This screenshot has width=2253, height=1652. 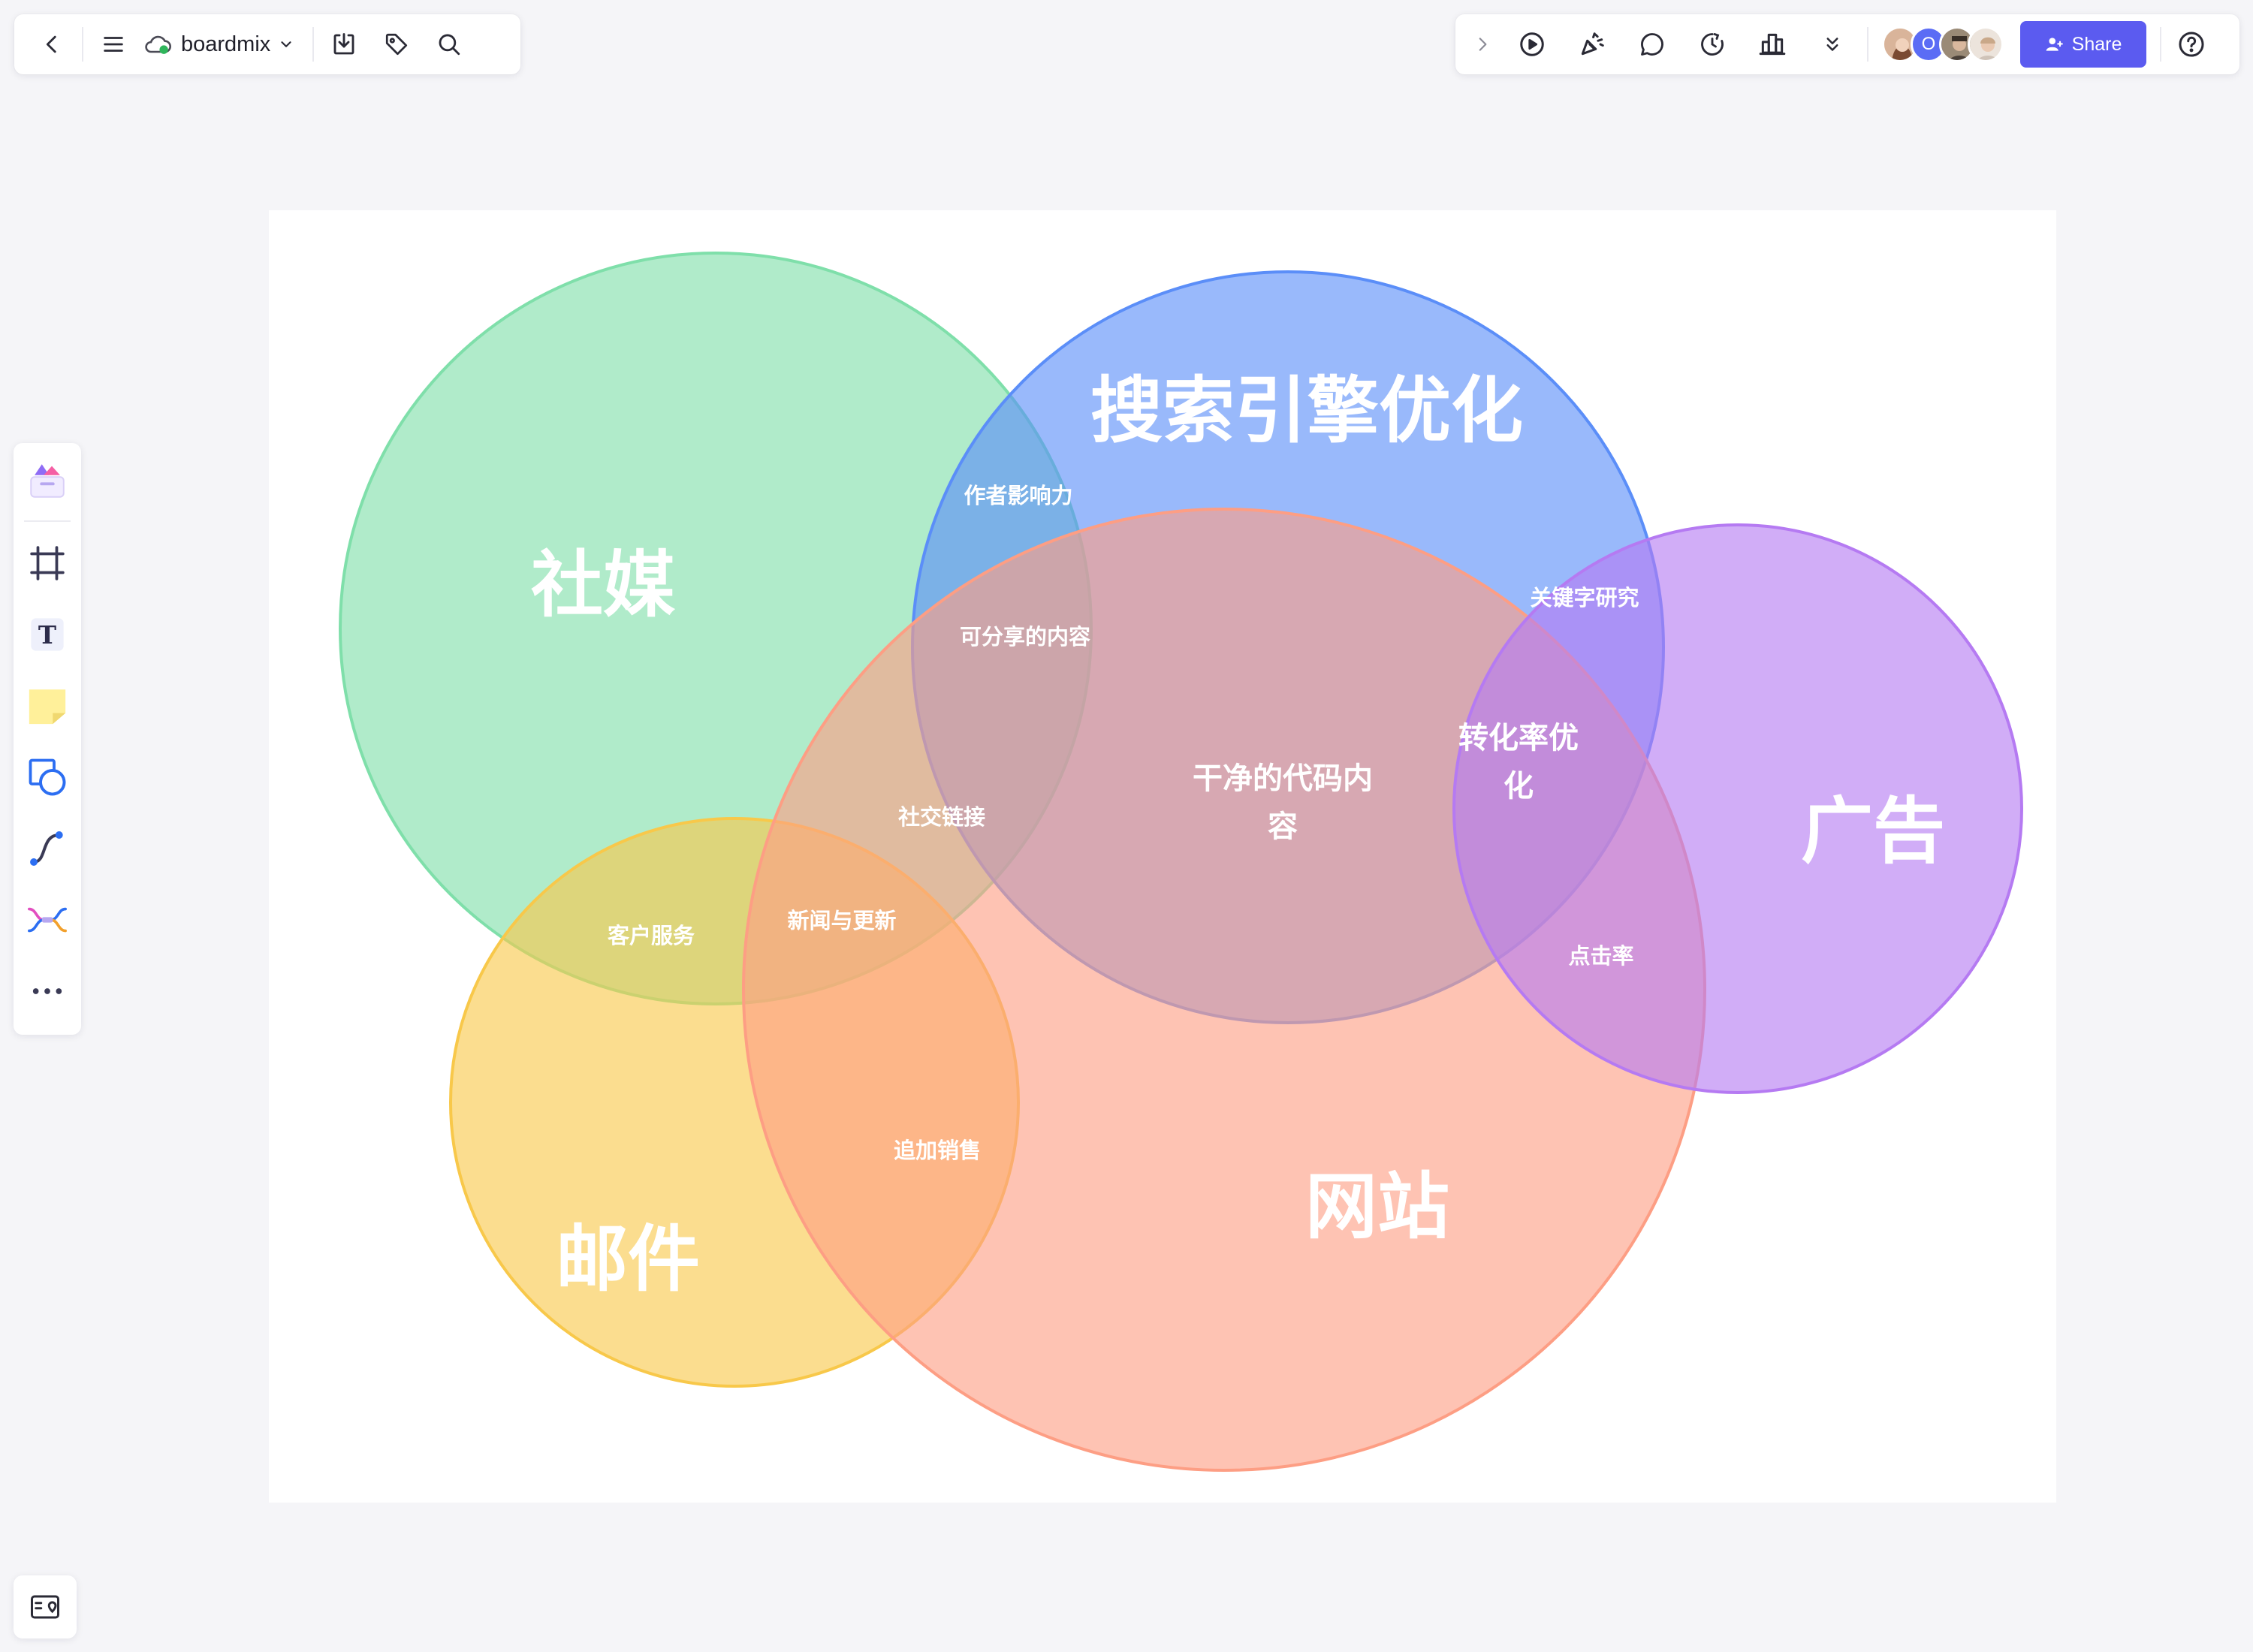 What do you see at coordinates (938, 1150) in the screenshot?
I see `overlap-label: 追加销售` at bounding box center [938, 1150].